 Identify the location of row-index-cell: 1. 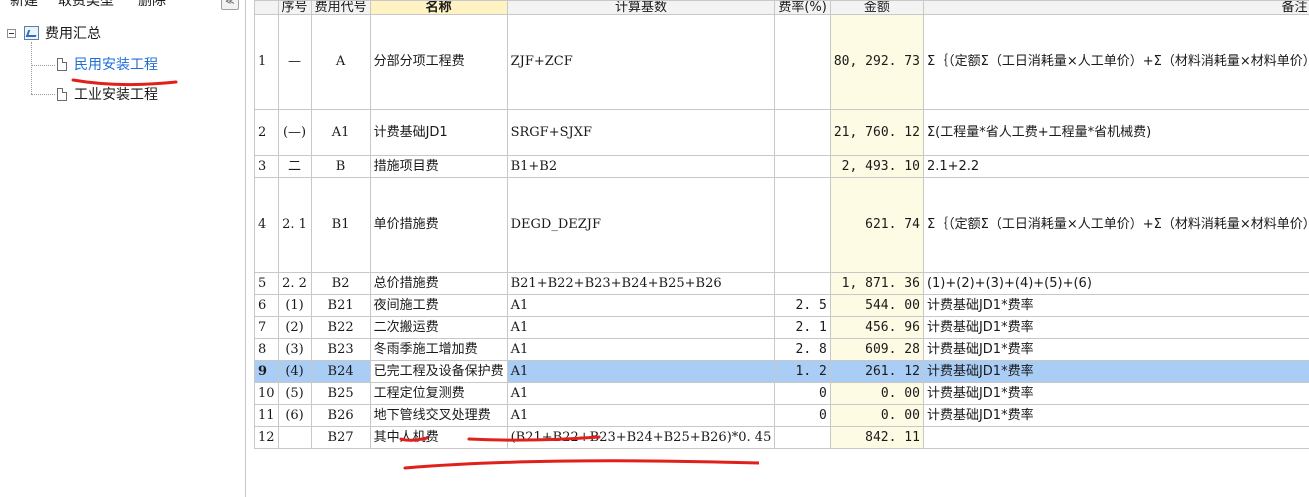
(266, 62).